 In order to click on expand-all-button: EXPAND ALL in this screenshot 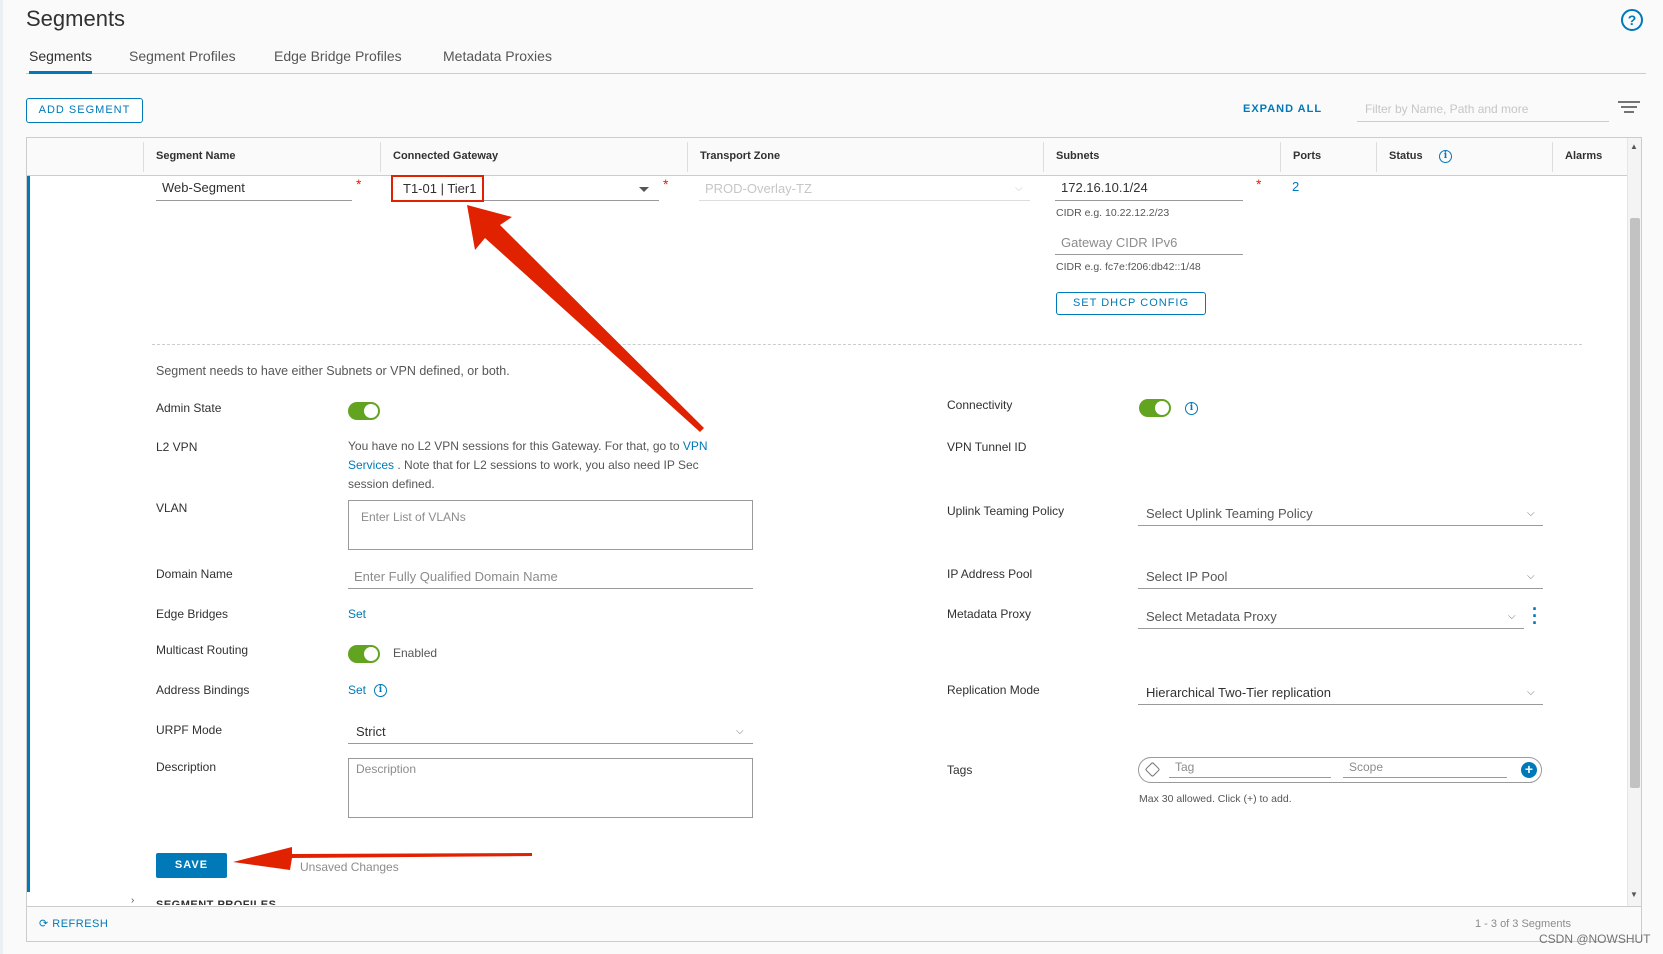, I will do `click(1282, 109)`.